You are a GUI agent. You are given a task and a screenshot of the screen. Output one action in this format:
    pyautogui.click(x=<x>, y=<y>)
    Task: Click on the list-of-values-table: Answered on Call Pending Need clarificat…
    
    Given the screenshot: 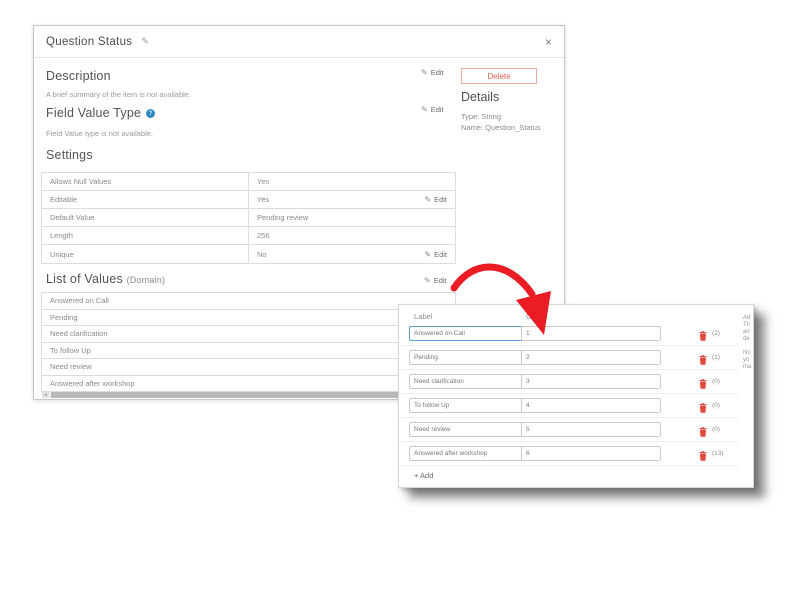 What is the action you would take?
    pyautogui.click(x=248, y=342)
    